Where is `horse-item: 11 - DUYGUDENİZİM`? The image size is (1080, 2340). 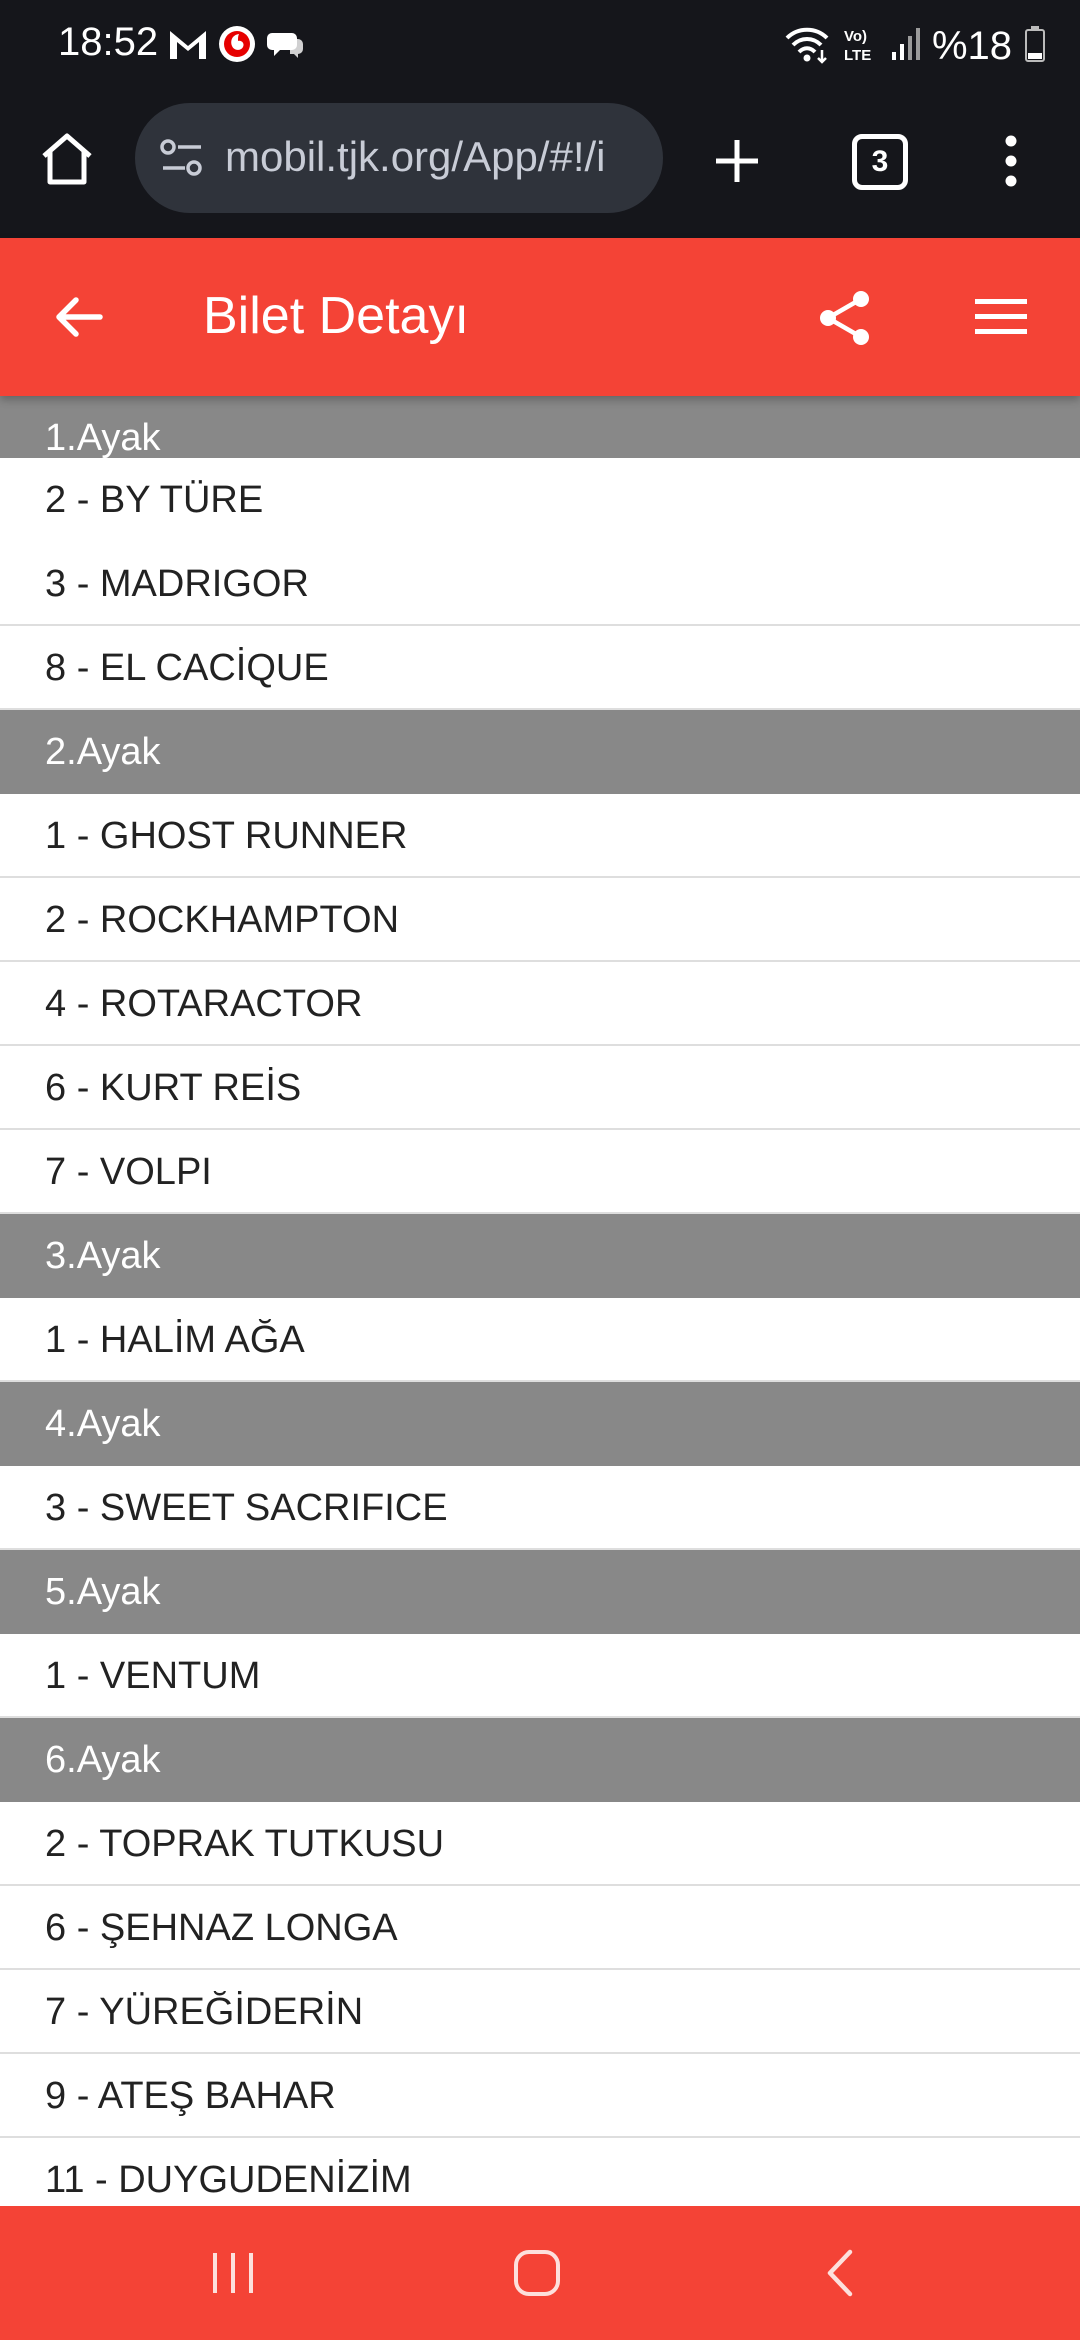
horse-item: 11 - DUYGUDENİZİM is located at coordinates (540, 2172).